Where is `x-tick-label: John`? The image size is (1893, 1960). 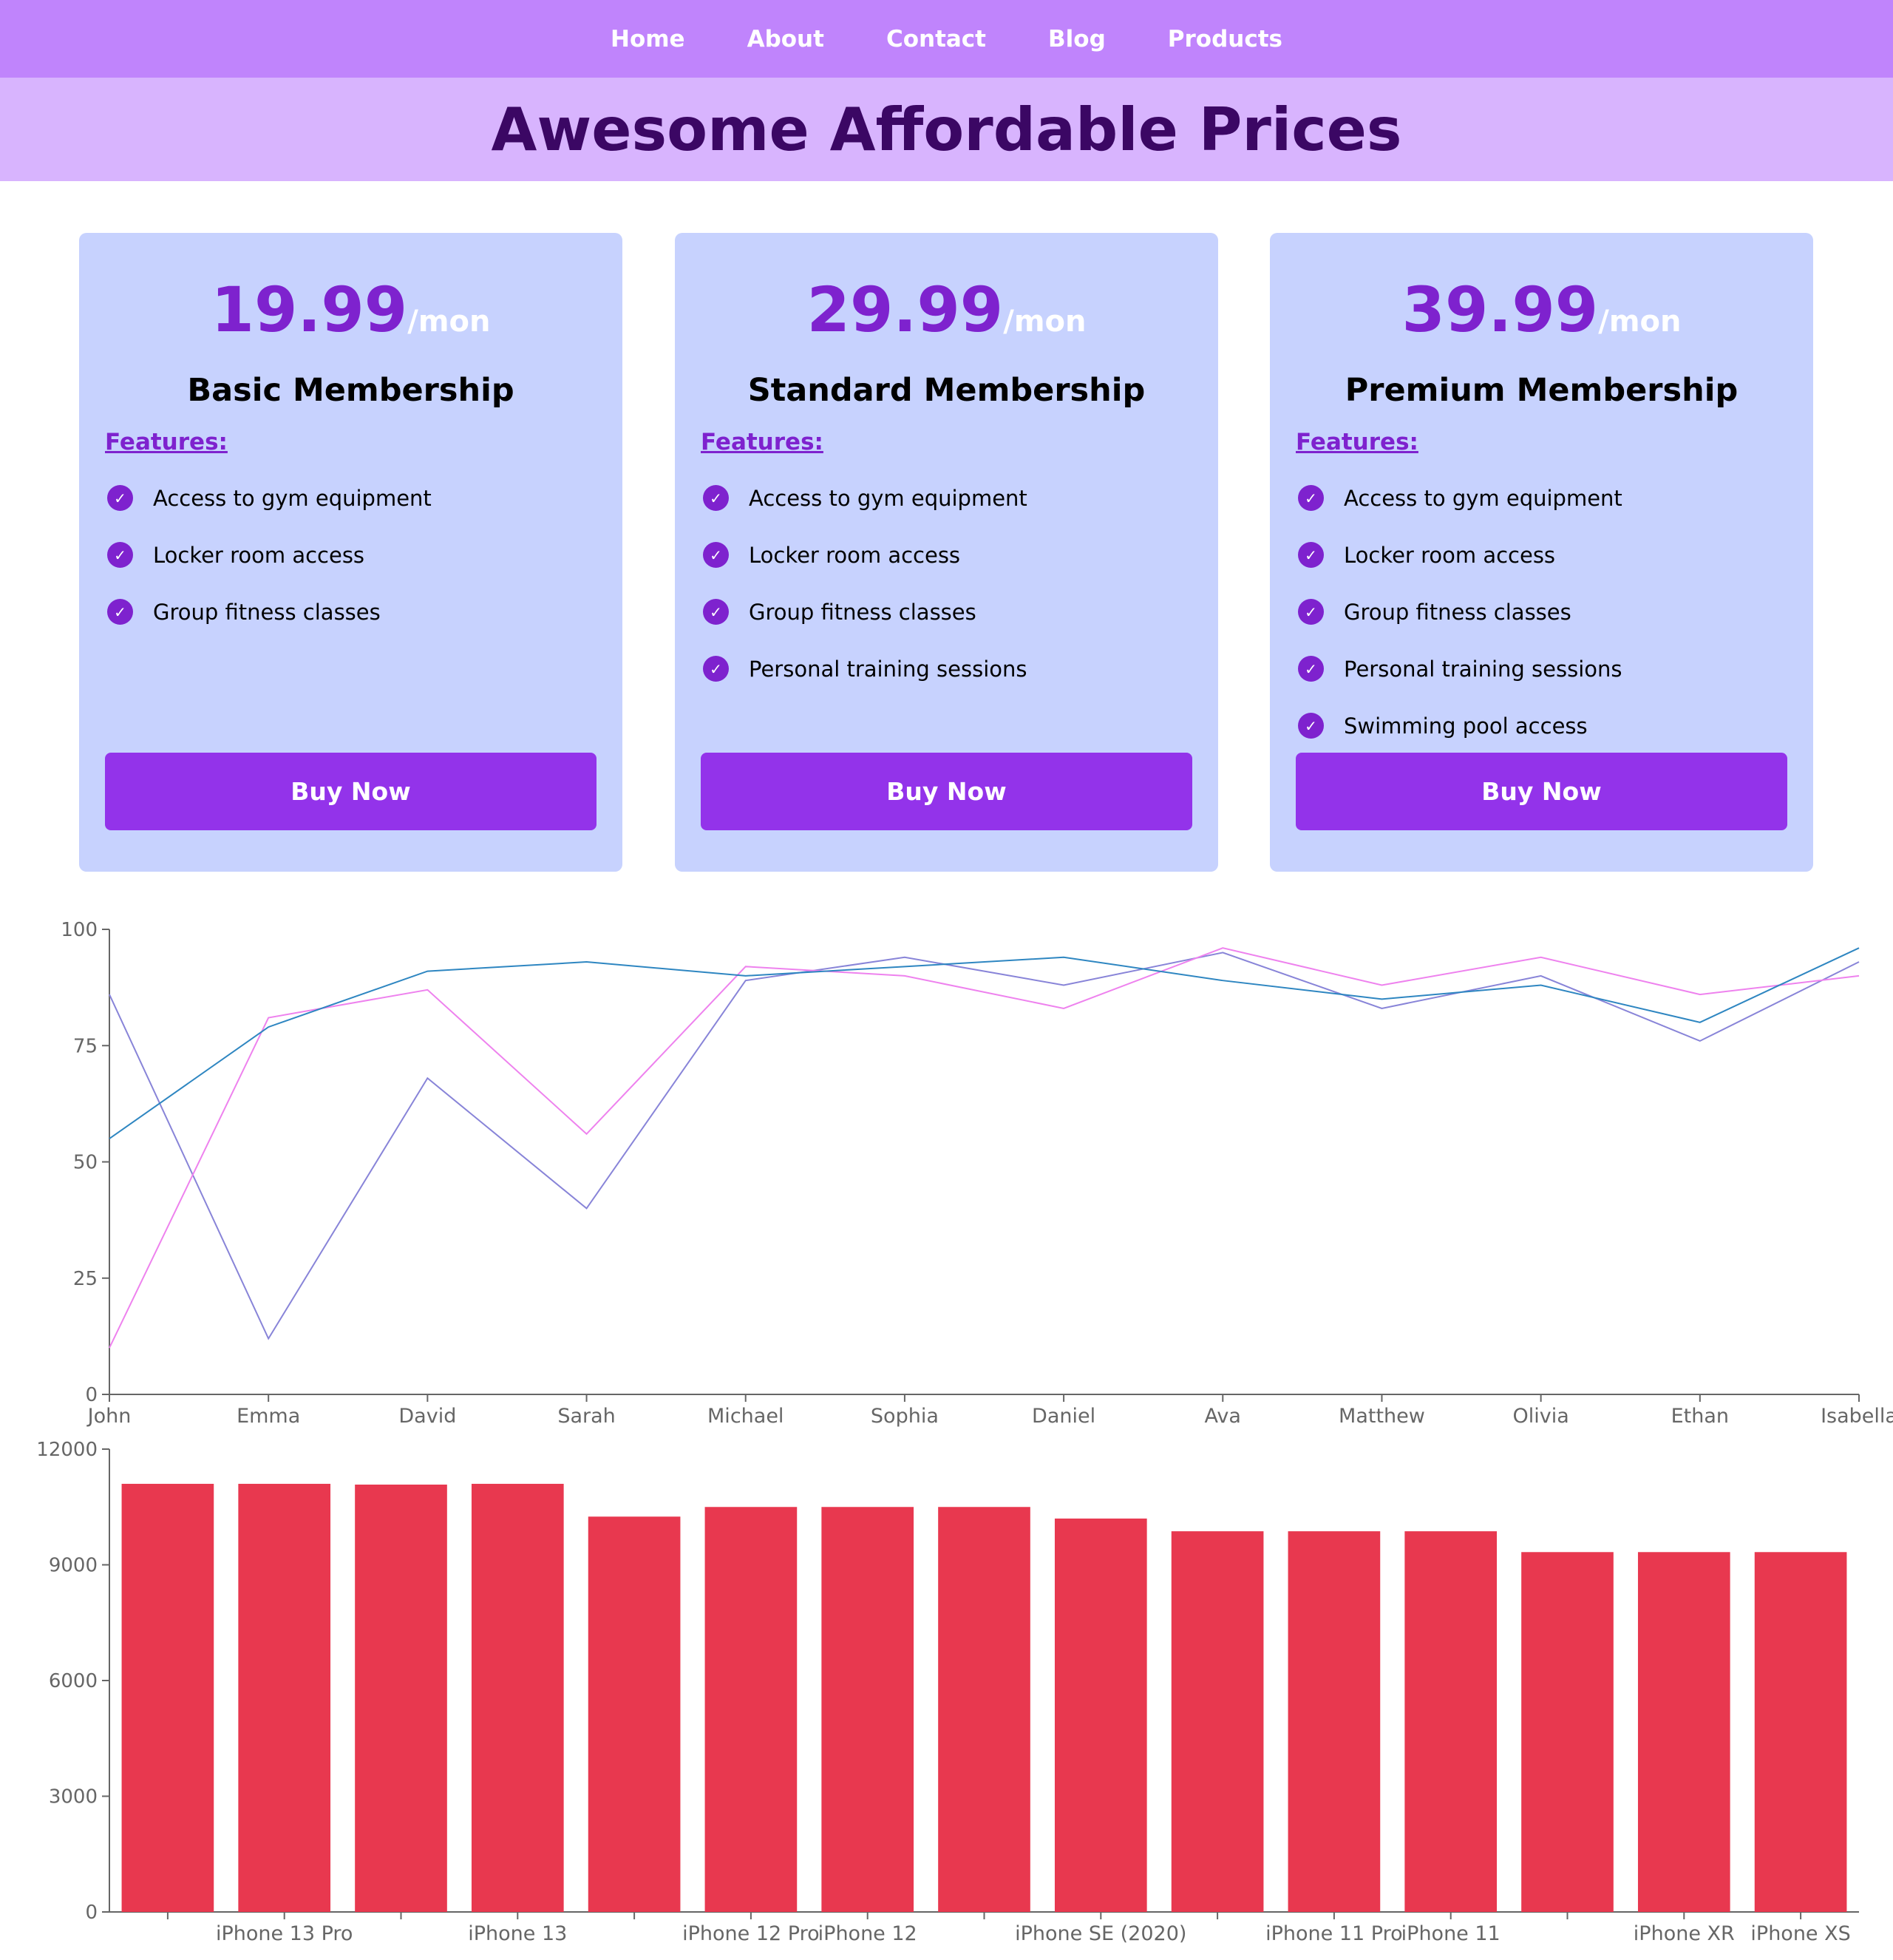
x-tick-label: John is located at coordinates (109, 1416).